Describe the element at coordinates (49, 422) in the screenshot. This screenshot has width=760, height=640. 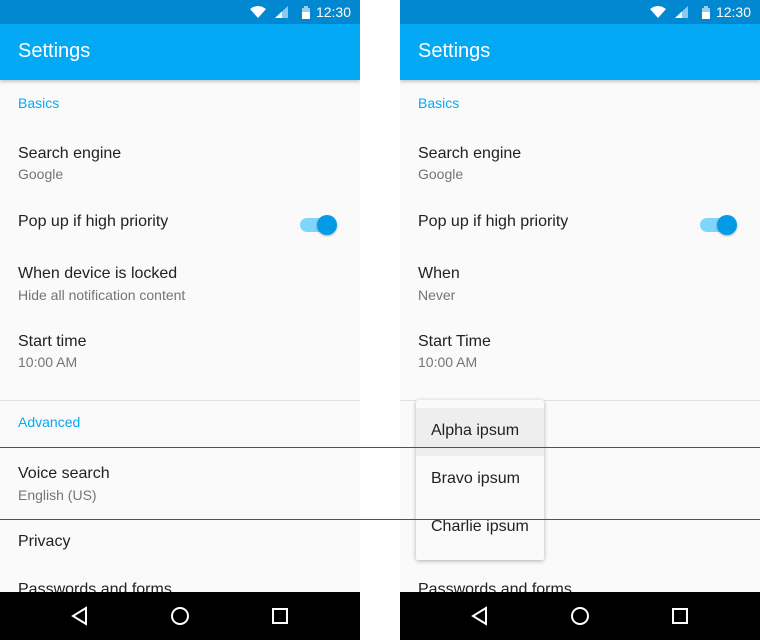
I see `section-header-advanced: Advanced` at that location.